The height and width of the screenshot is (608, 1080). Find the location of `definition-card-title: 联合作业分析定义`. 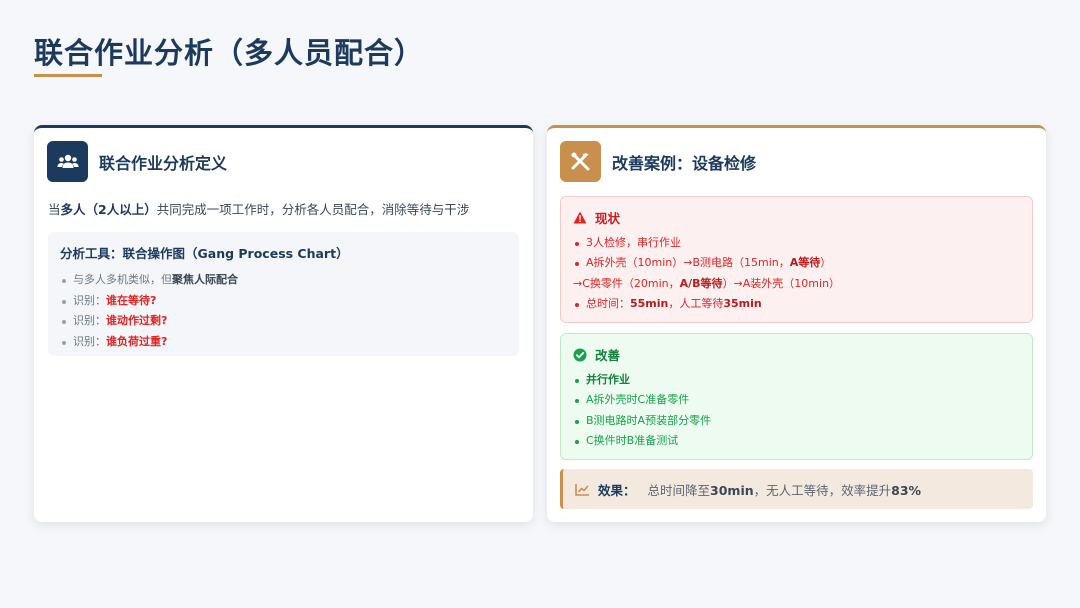

definition-card-title: 联合作业分析定义 is located at coordinates (163, 163).